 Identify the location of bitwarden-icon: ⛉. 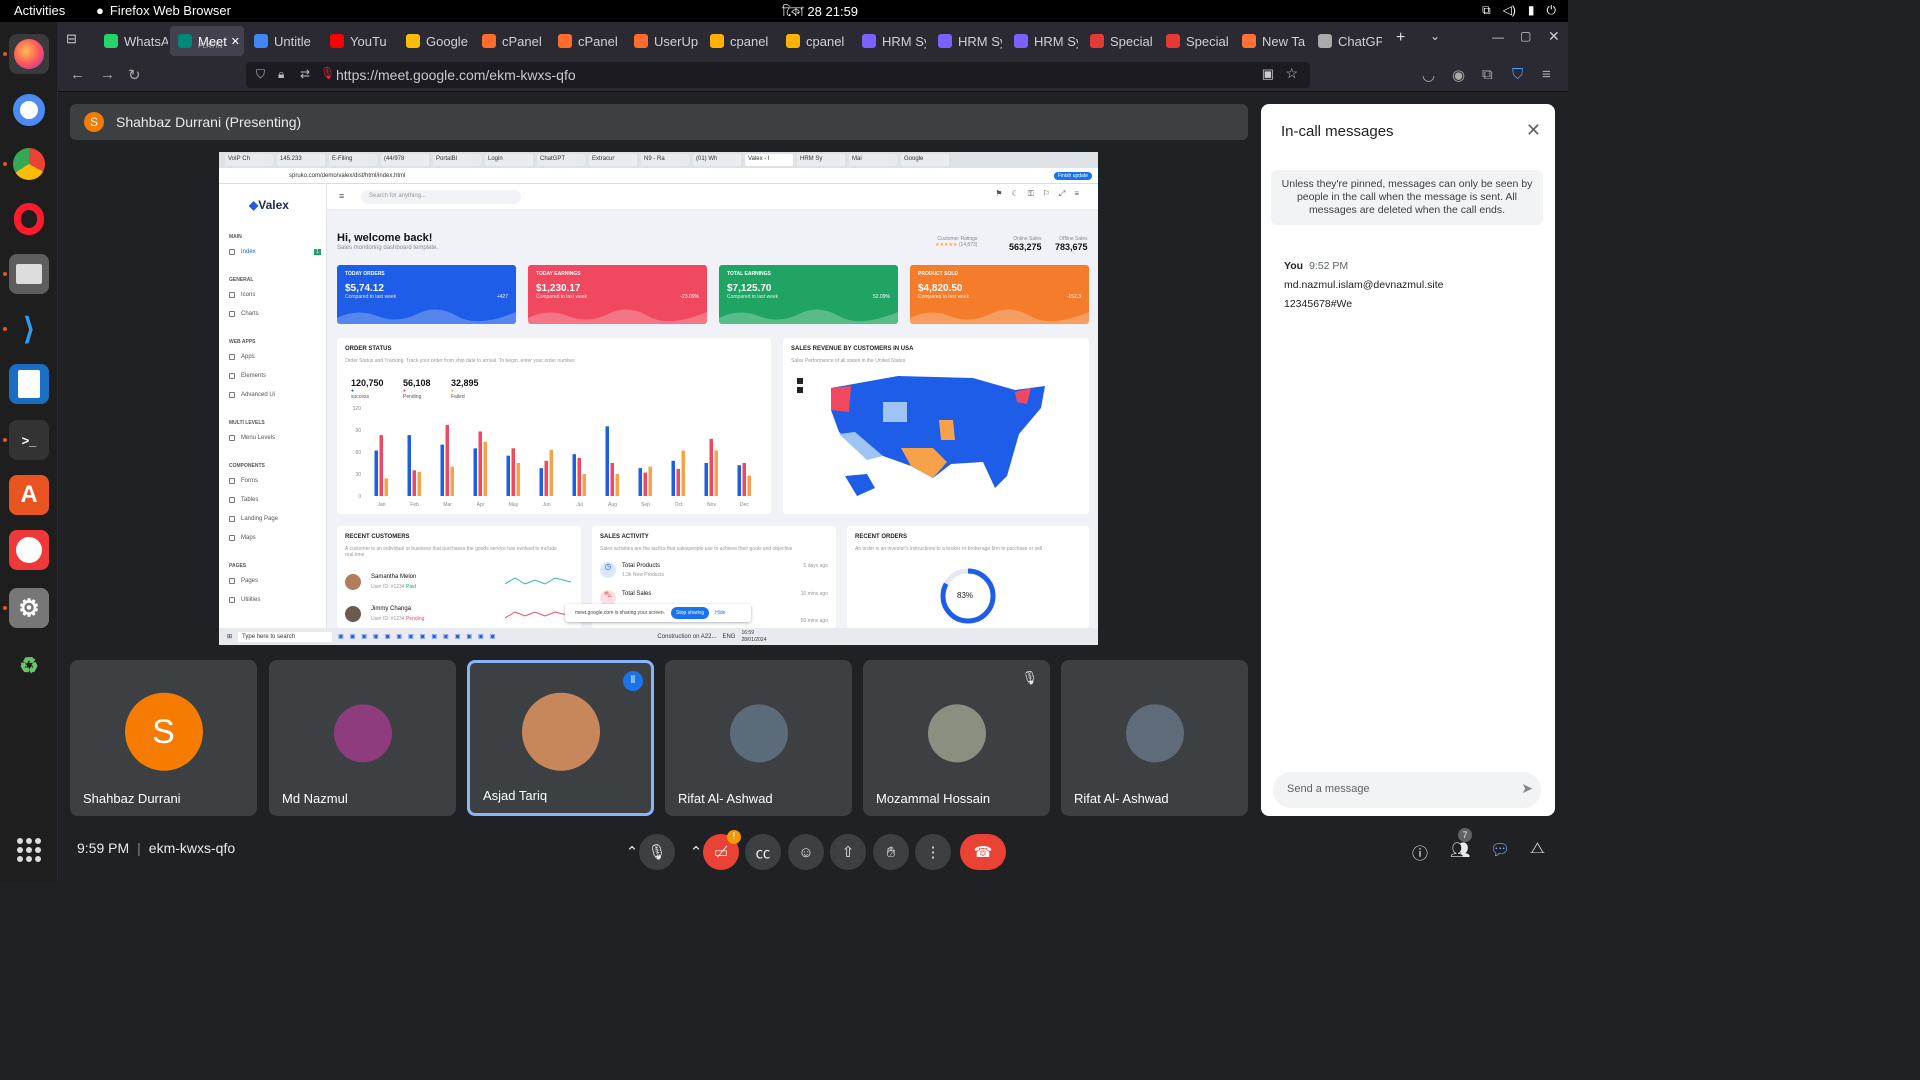
(1517, 74).